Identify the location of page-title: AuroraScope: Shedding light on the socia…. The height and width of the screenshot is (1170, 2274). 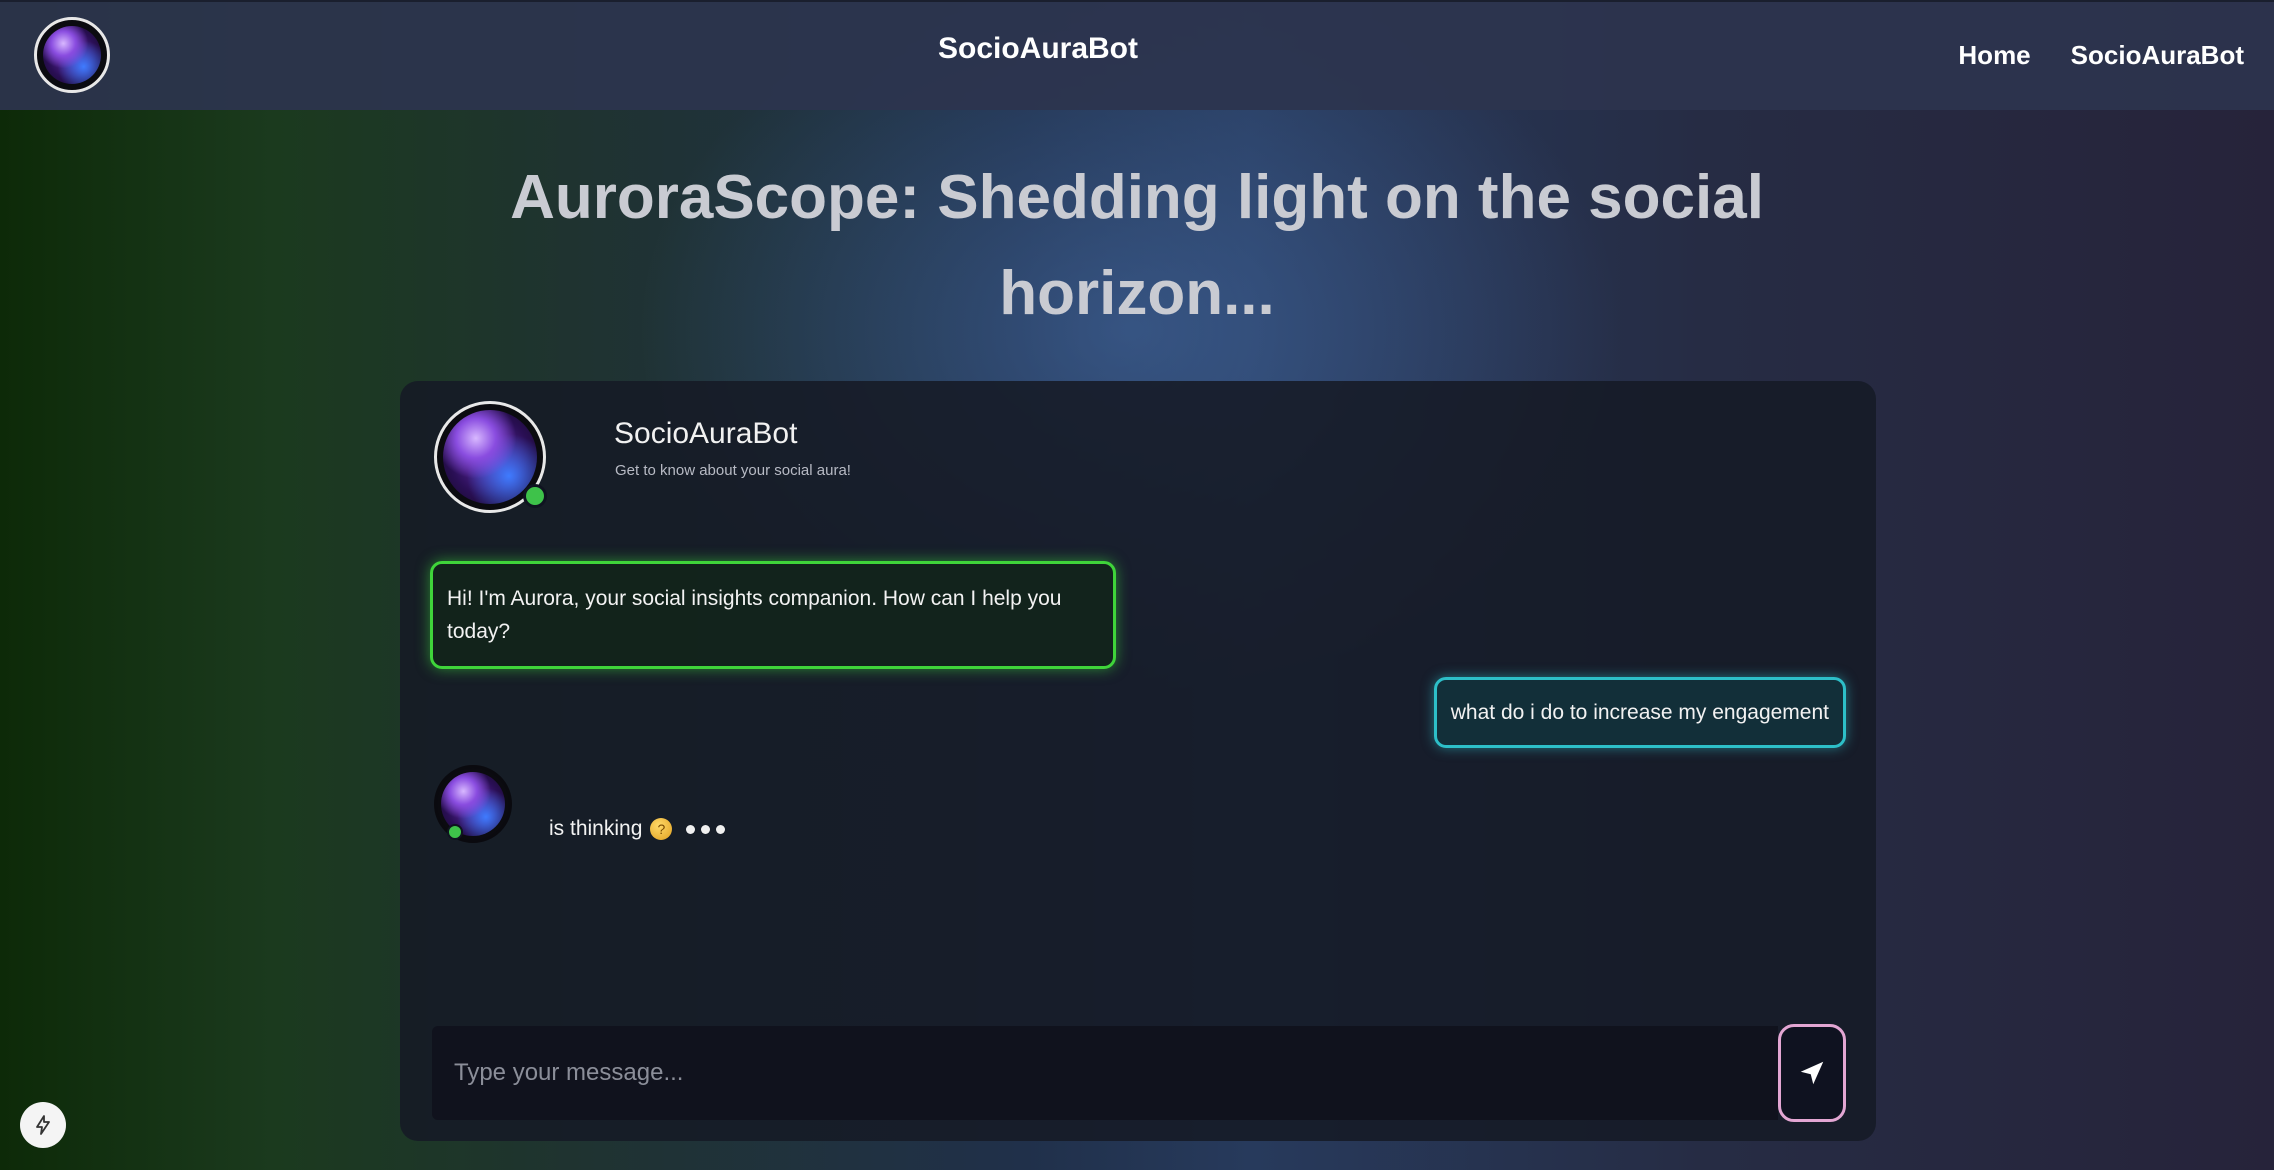
(1137, 245).